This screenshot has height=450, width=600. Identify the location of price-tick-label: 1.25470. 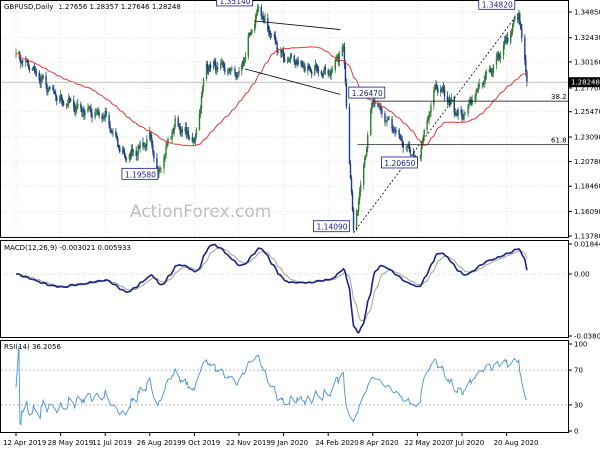
(587, 112).